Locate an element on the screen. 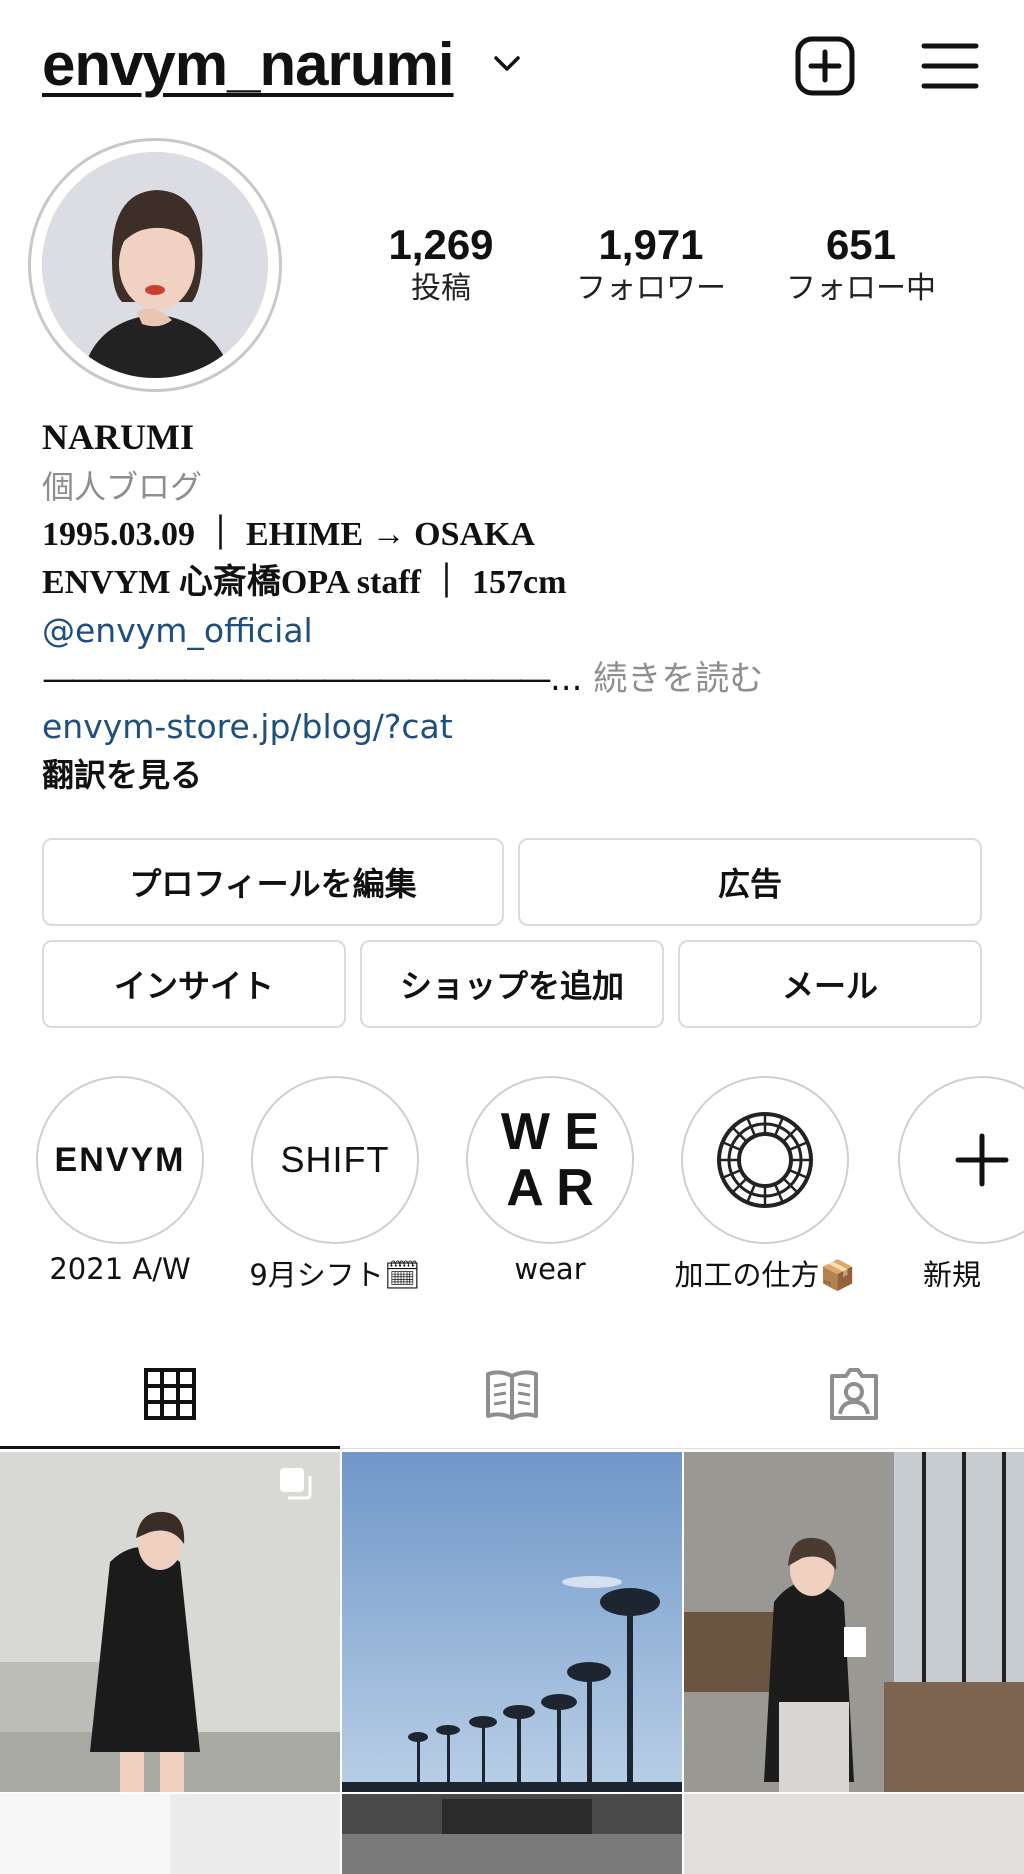  read-more-link: 続きを読む is located at coordinates (678, 679).